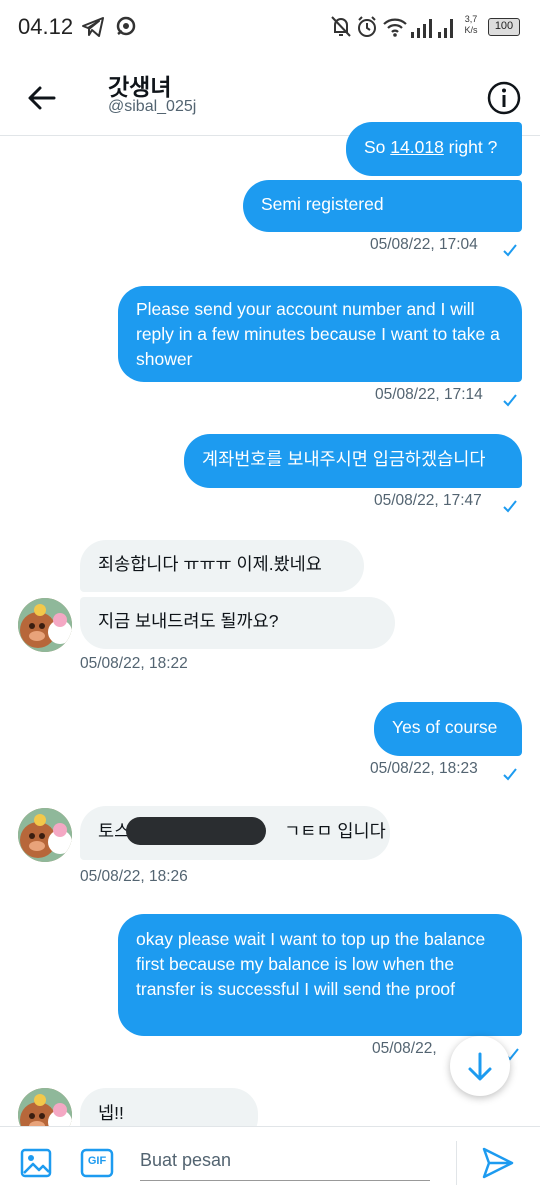  Describe the element at coordinates (36, 1163) in the screenshot. I see `image-icon` at that location.